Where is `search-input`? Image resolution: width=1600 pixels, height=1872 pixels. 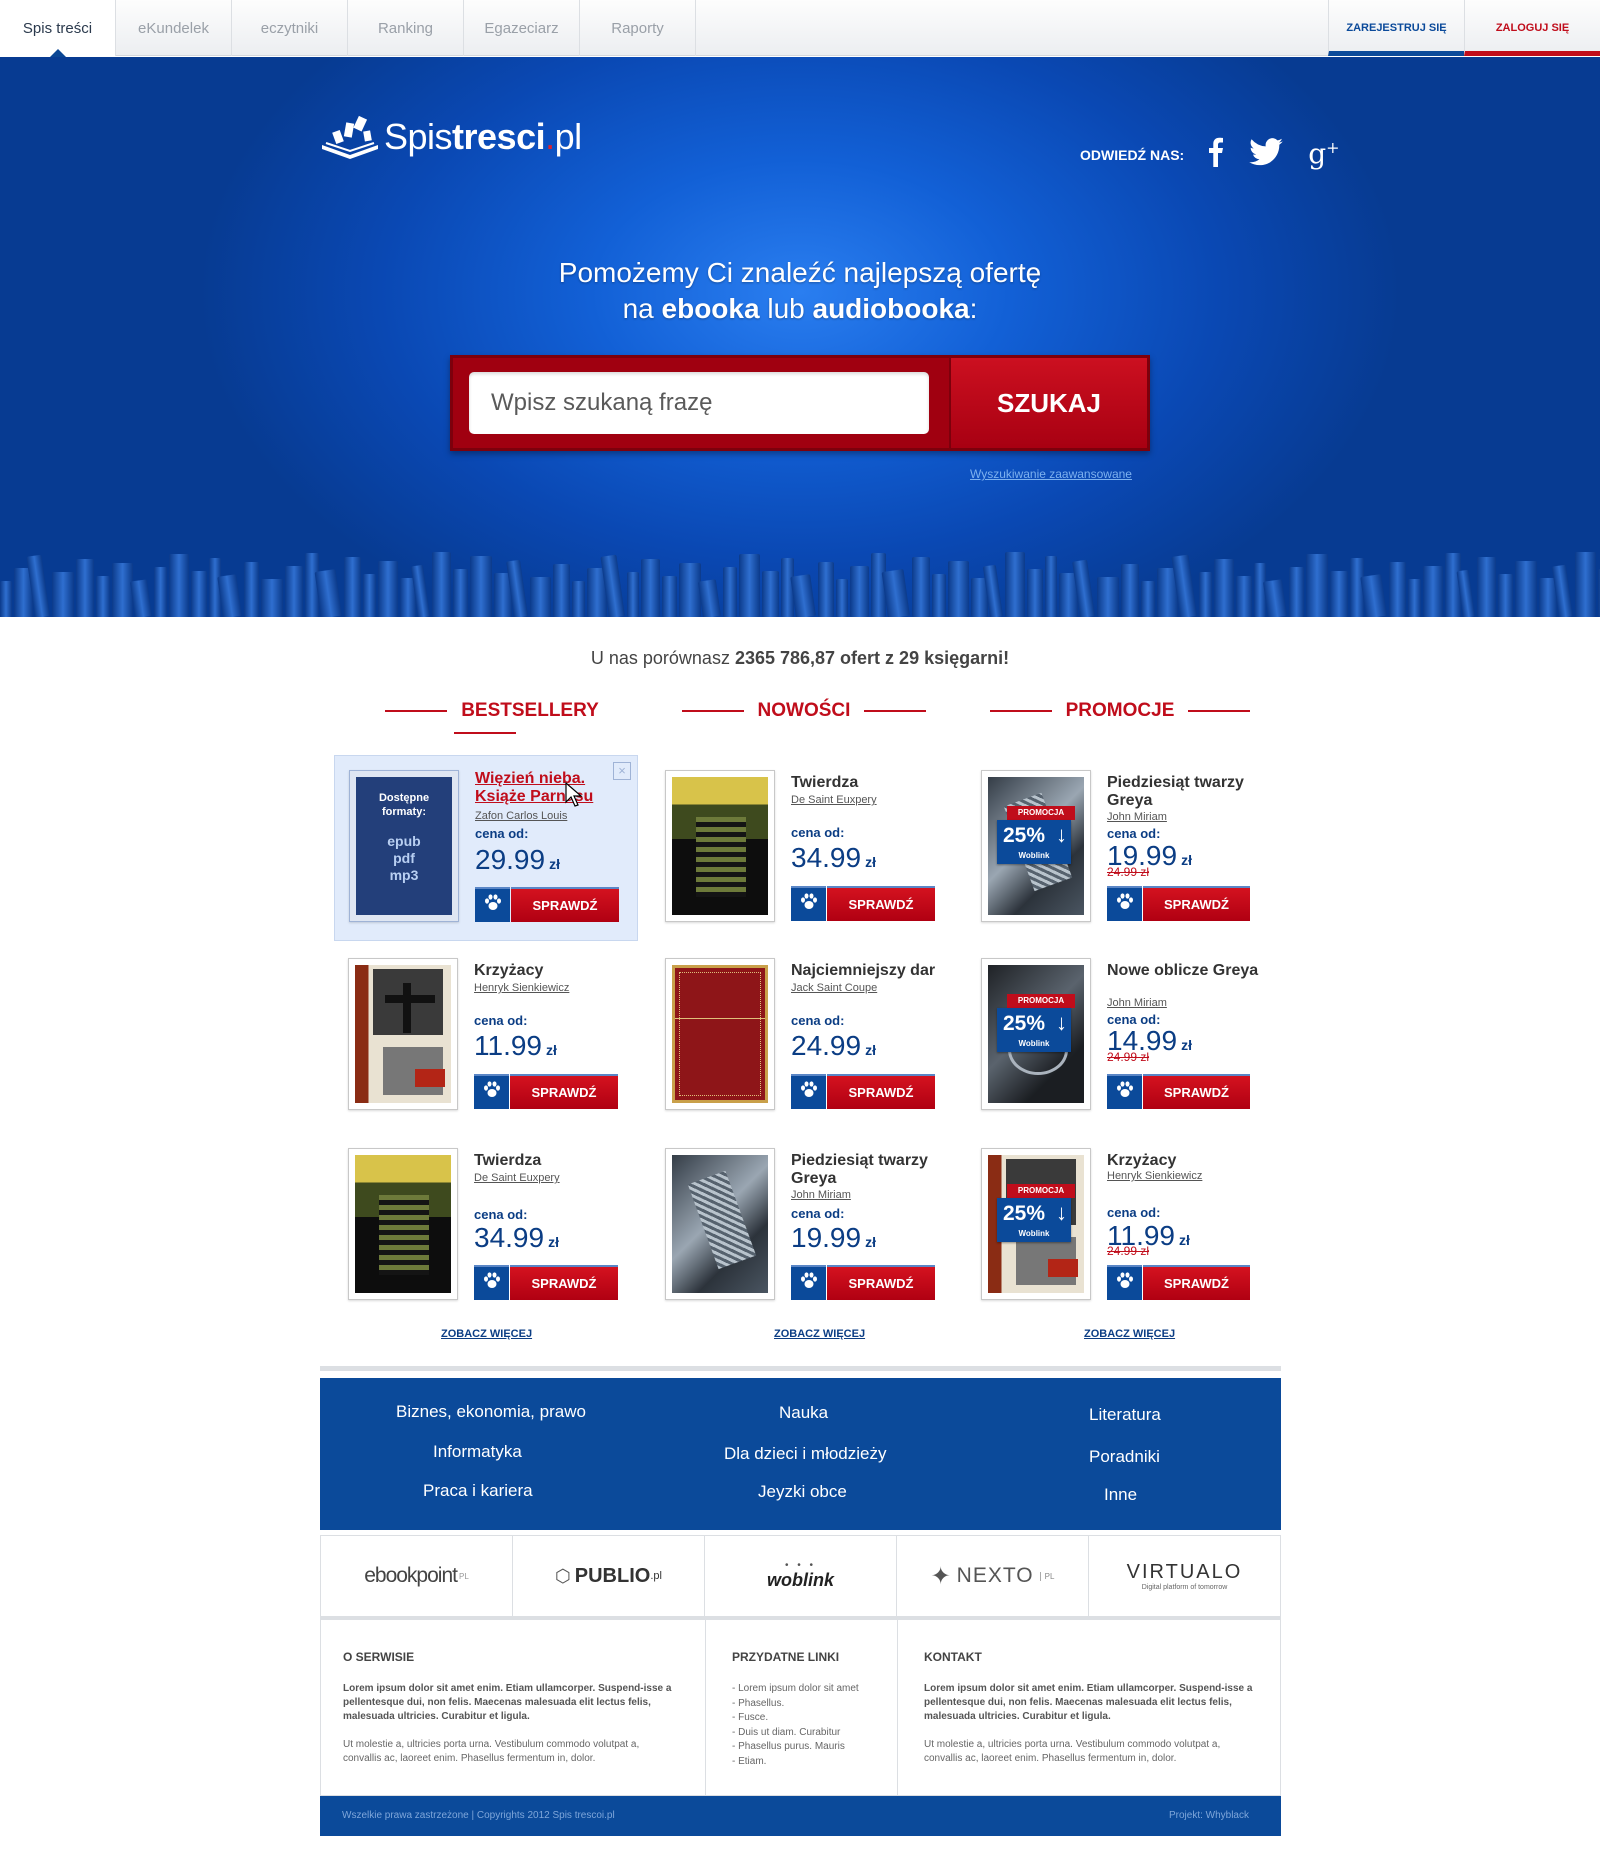 search-input is located at coordinates (699, 403).